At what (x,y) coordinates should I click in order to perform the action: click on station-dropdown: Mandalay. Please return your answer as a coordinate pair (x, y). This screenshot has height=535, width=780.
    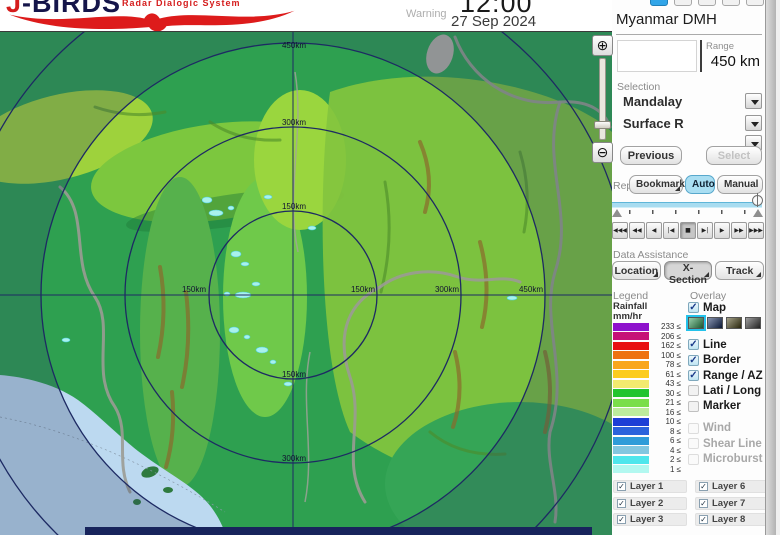
    Looking at the image, I should click on (691, 102).